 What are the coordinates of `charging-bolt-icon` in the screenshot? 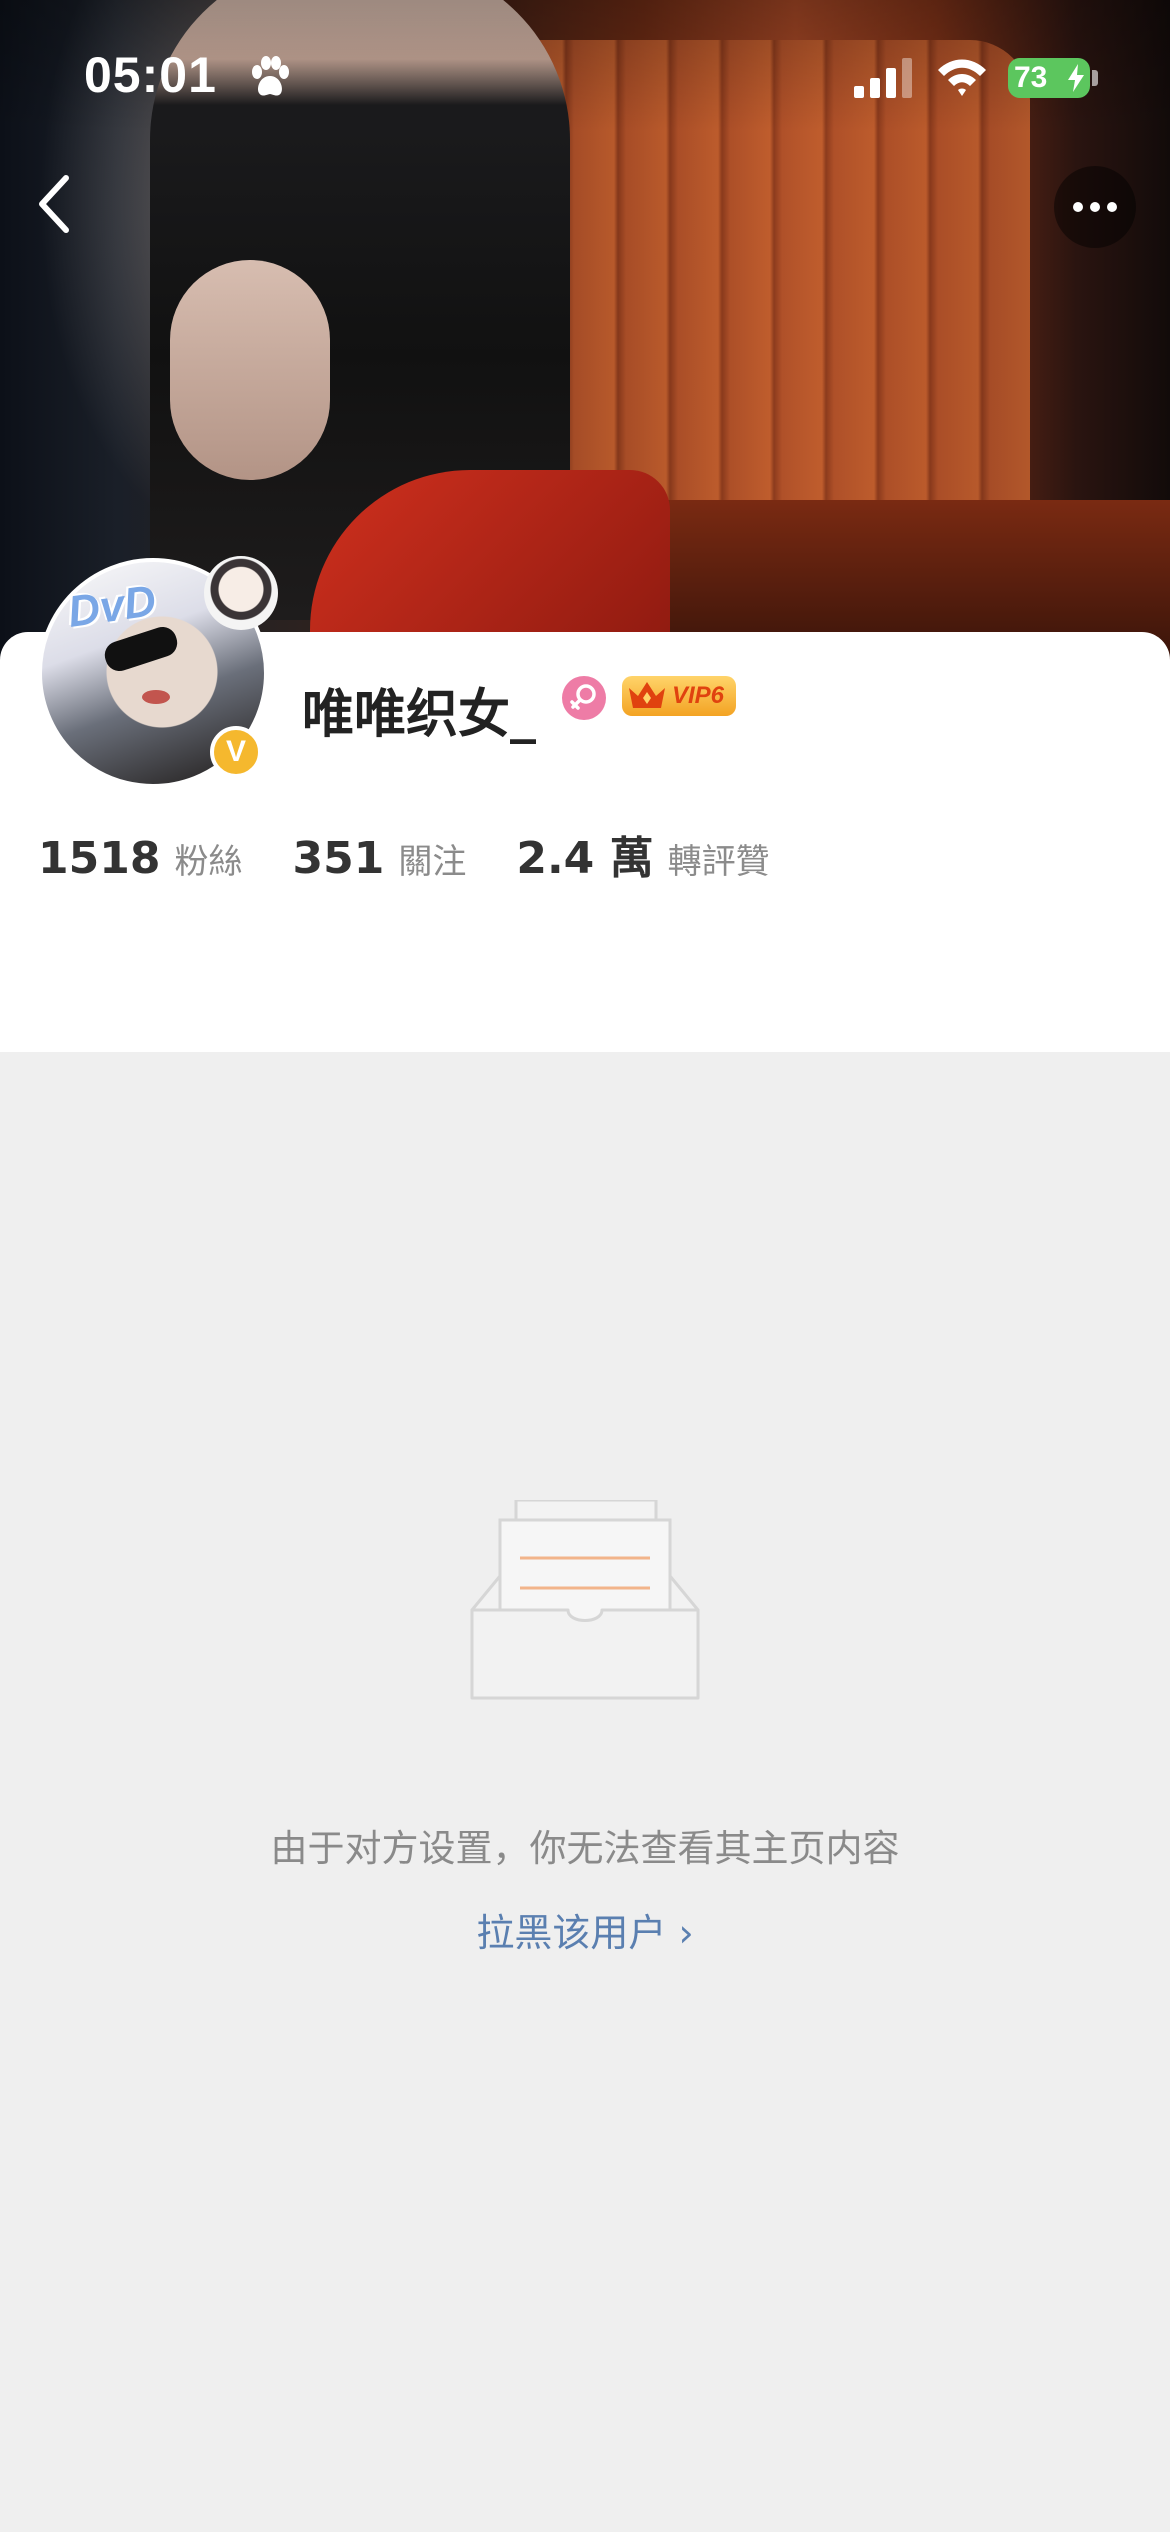 It's located at (1076, 78).